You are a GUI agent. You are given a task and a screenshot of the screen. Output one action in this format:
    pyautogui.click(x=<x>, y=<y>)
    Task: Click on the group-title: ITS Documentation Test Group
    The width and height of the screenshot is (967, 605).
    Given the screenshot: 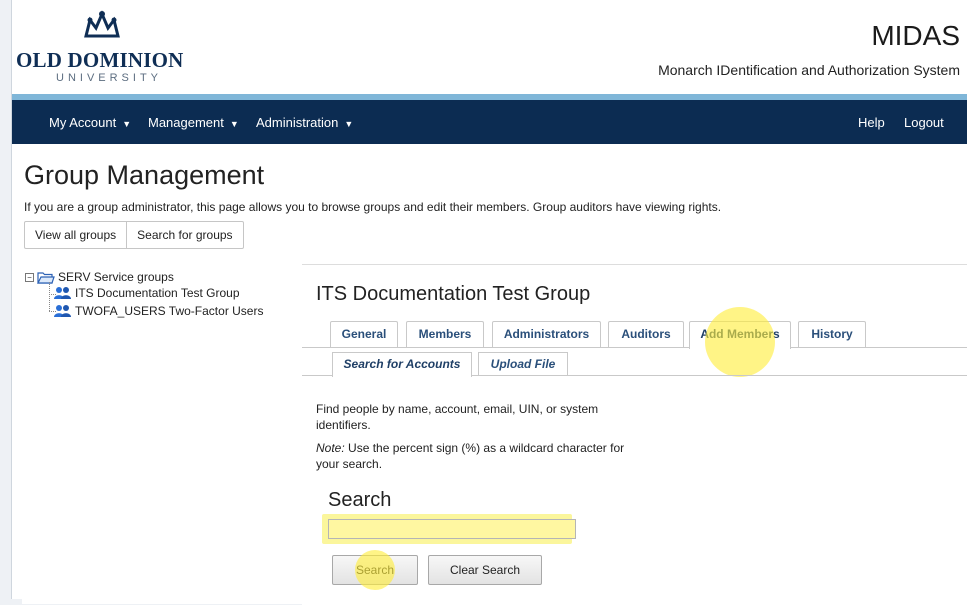 What is the action you would take?
    pyautogui.click(x=453, y=294)
    